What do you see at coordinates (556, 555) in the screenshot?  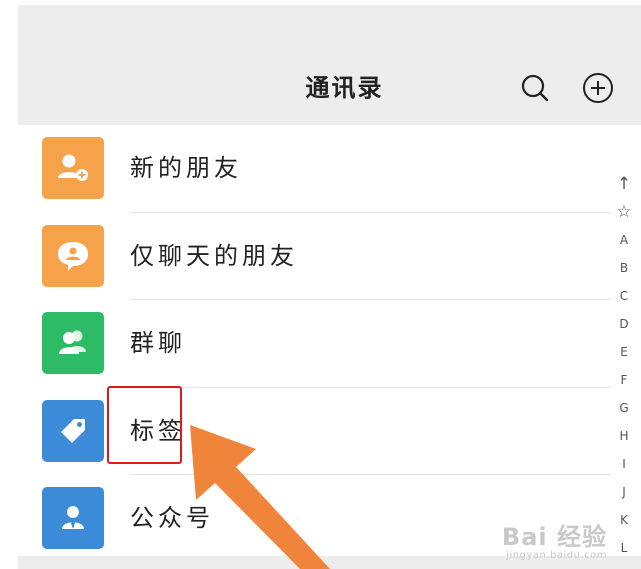 I see `watermark-url: jingyan.baidu.com` at bounding box center [556, 555].